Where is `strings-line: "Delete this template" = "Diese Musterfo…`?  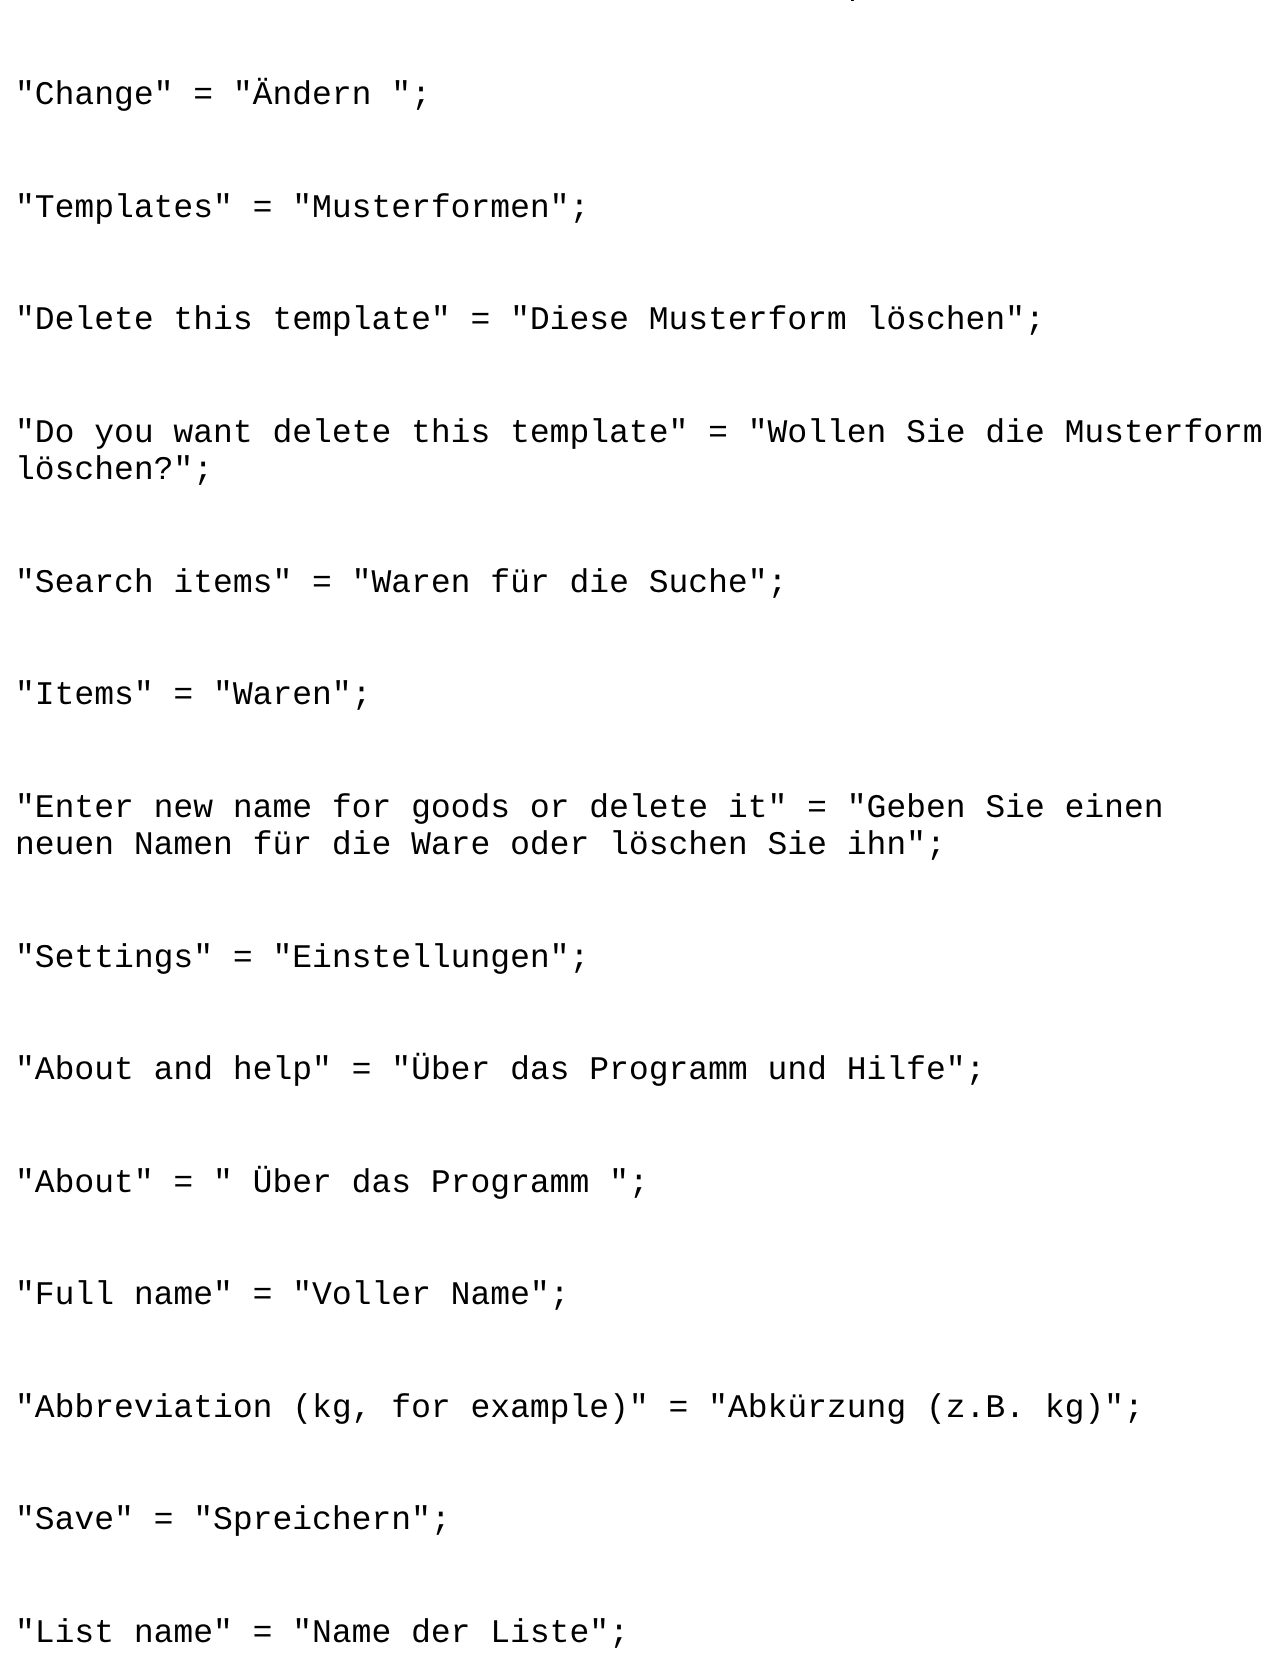
strings-line: "Delete this template" = "Diese Musterfo… is located at coordinates (530, 320).